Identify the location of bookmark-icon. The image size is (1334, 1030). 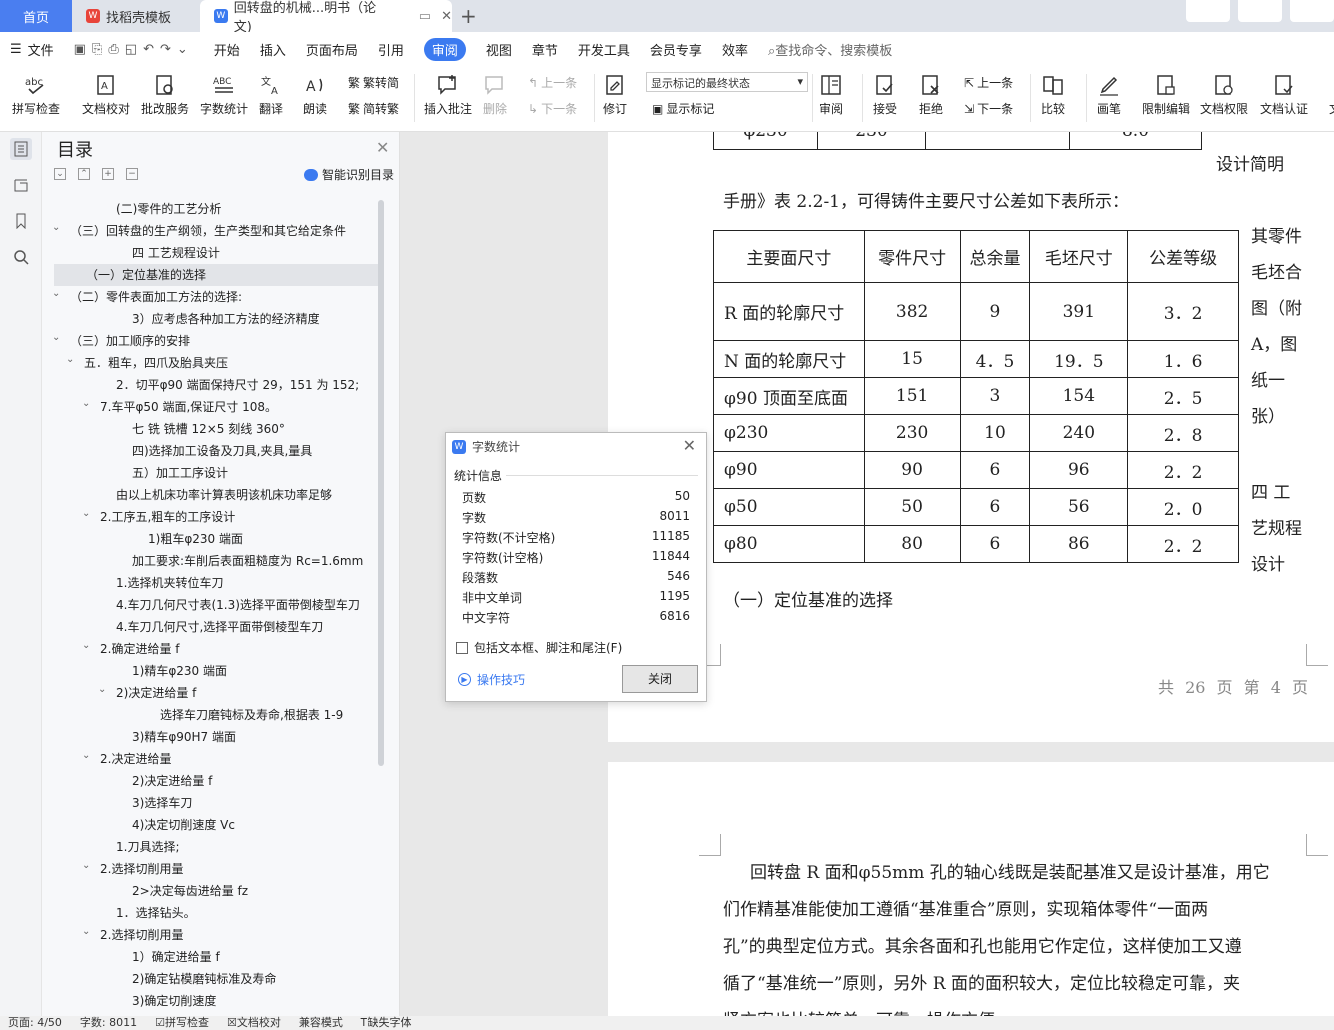
(21, 221).